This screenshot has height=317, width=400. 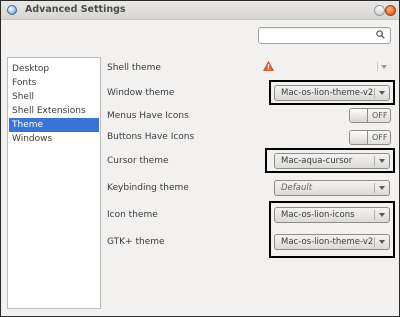 I want to click on window-title: Advanced Settings, so click(x=75, y=9).